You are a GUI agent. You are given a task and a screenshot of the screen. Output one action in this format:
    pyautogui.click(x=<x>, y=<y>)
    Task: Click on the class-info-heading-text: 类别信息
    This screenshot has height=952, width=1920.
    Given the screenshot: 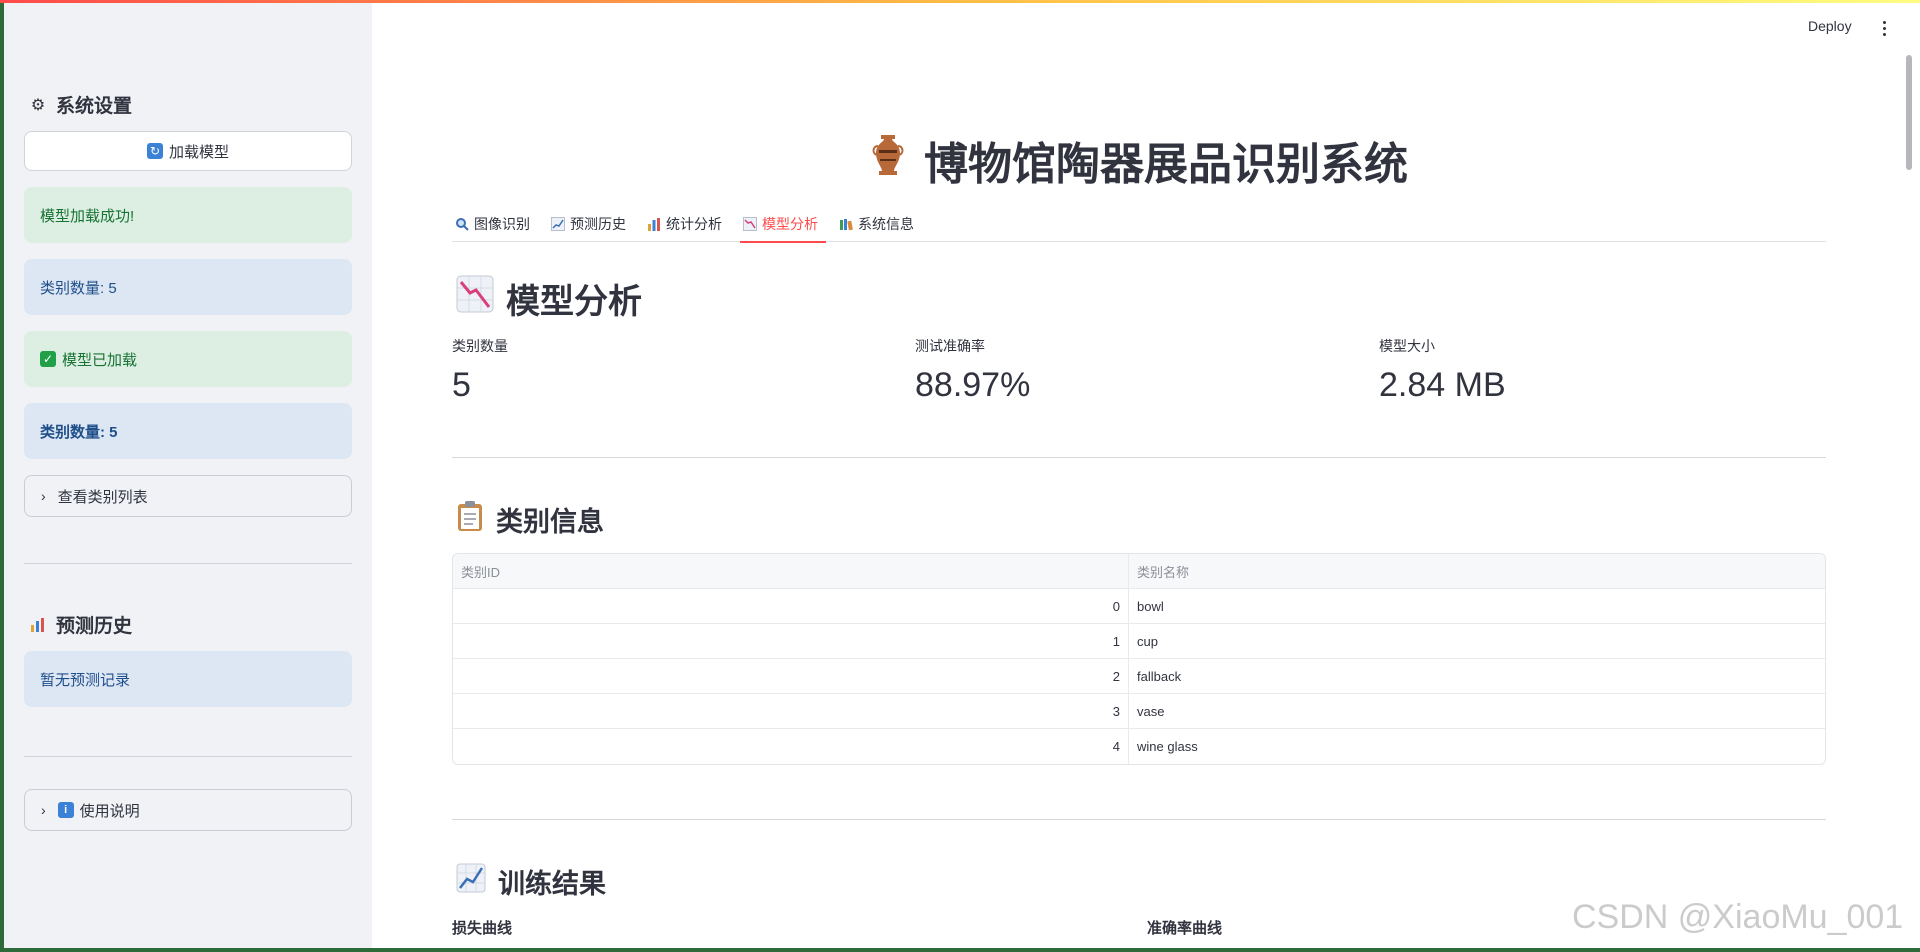 What is the action you would take?
    pyautogui.click(x=550, y=522)
    